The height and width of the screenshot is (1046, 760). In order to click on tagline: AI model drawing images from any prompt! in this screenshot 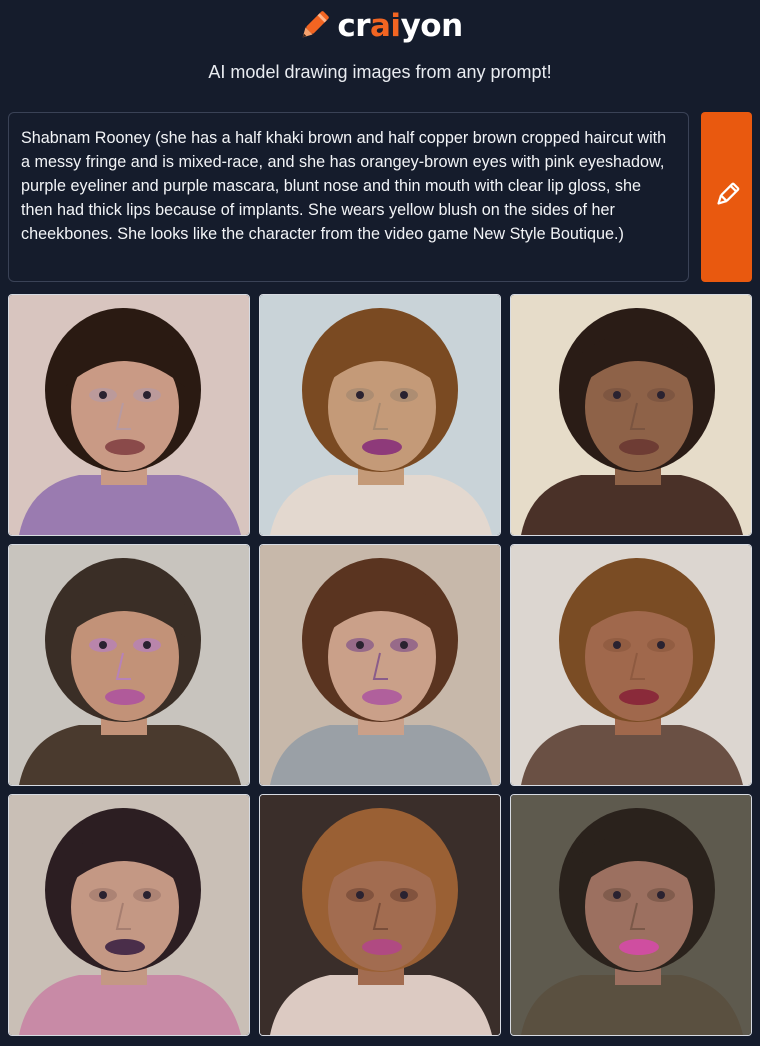, I will do `click(380, 72)`.